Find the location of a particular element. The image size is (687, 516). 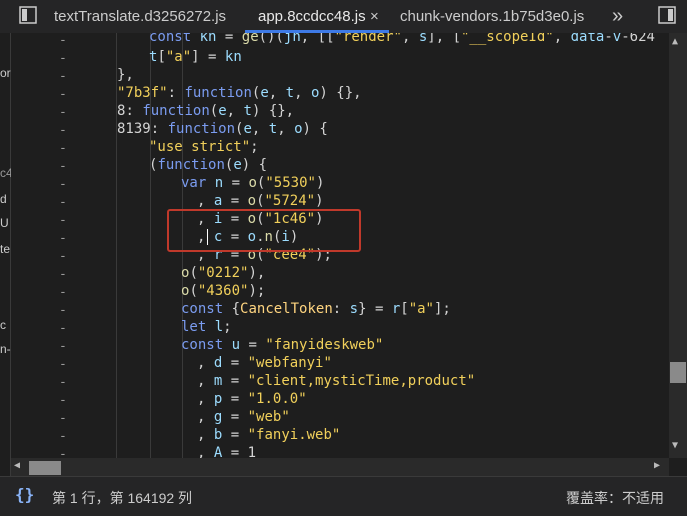

scroll-right-icon: ▶ is located at coordinates (657, 465).